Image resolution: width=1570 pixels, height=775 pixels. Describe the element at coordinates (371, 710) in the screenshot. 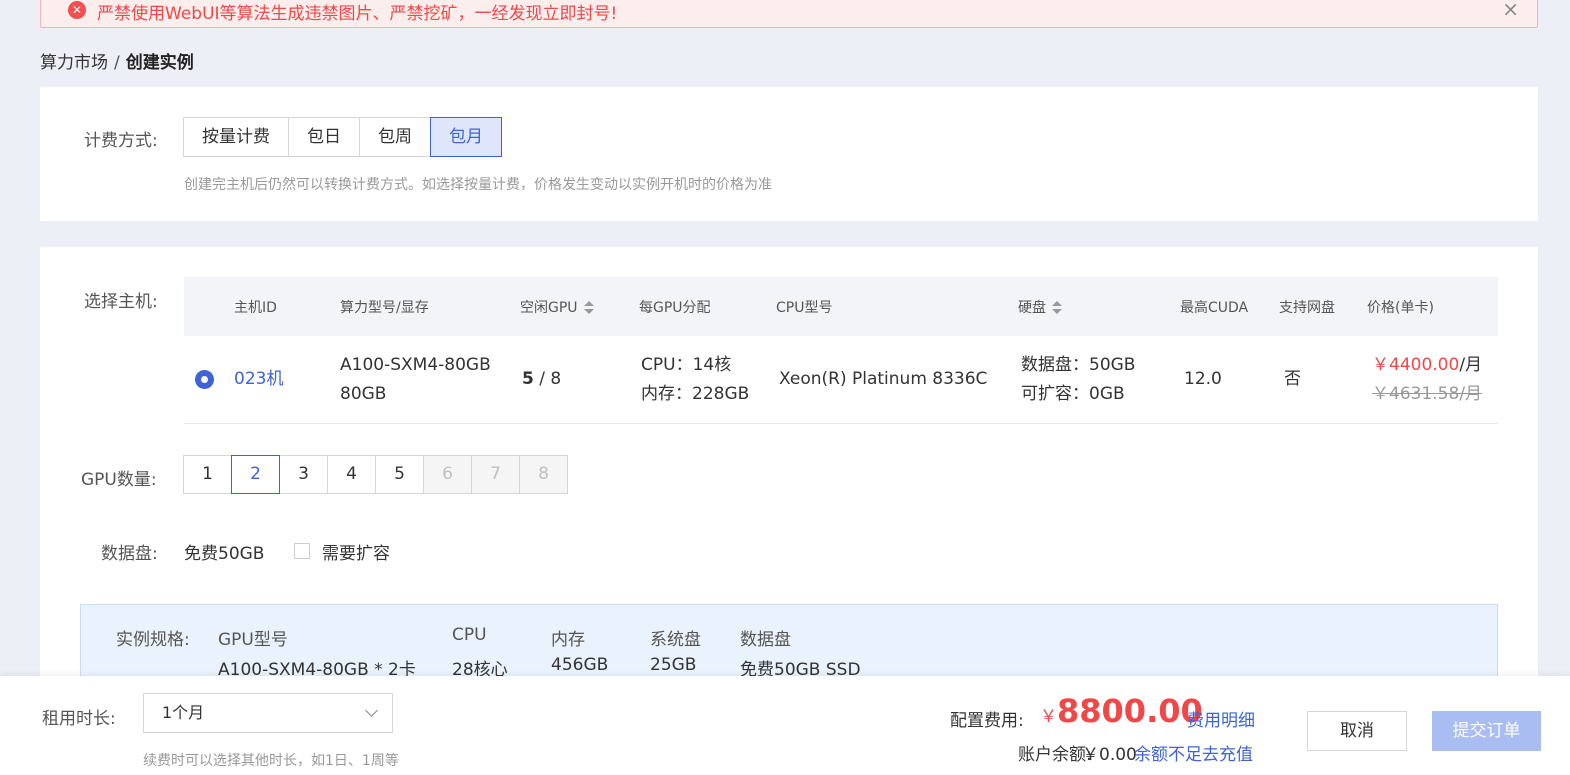

I see `chevron-down-icon` at that location.